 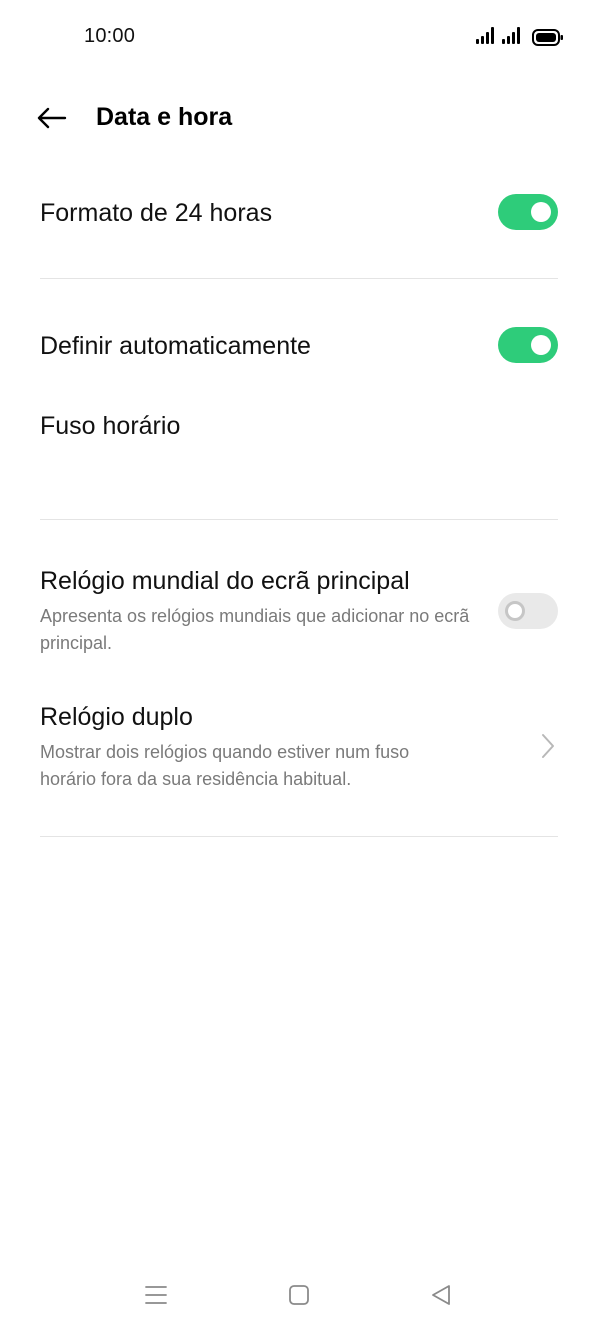 What do you see at coordinates (156, 213) in the screenshot?
I see `format-24h-label: Formato de 24 horas` at bounding box center [156, 213].